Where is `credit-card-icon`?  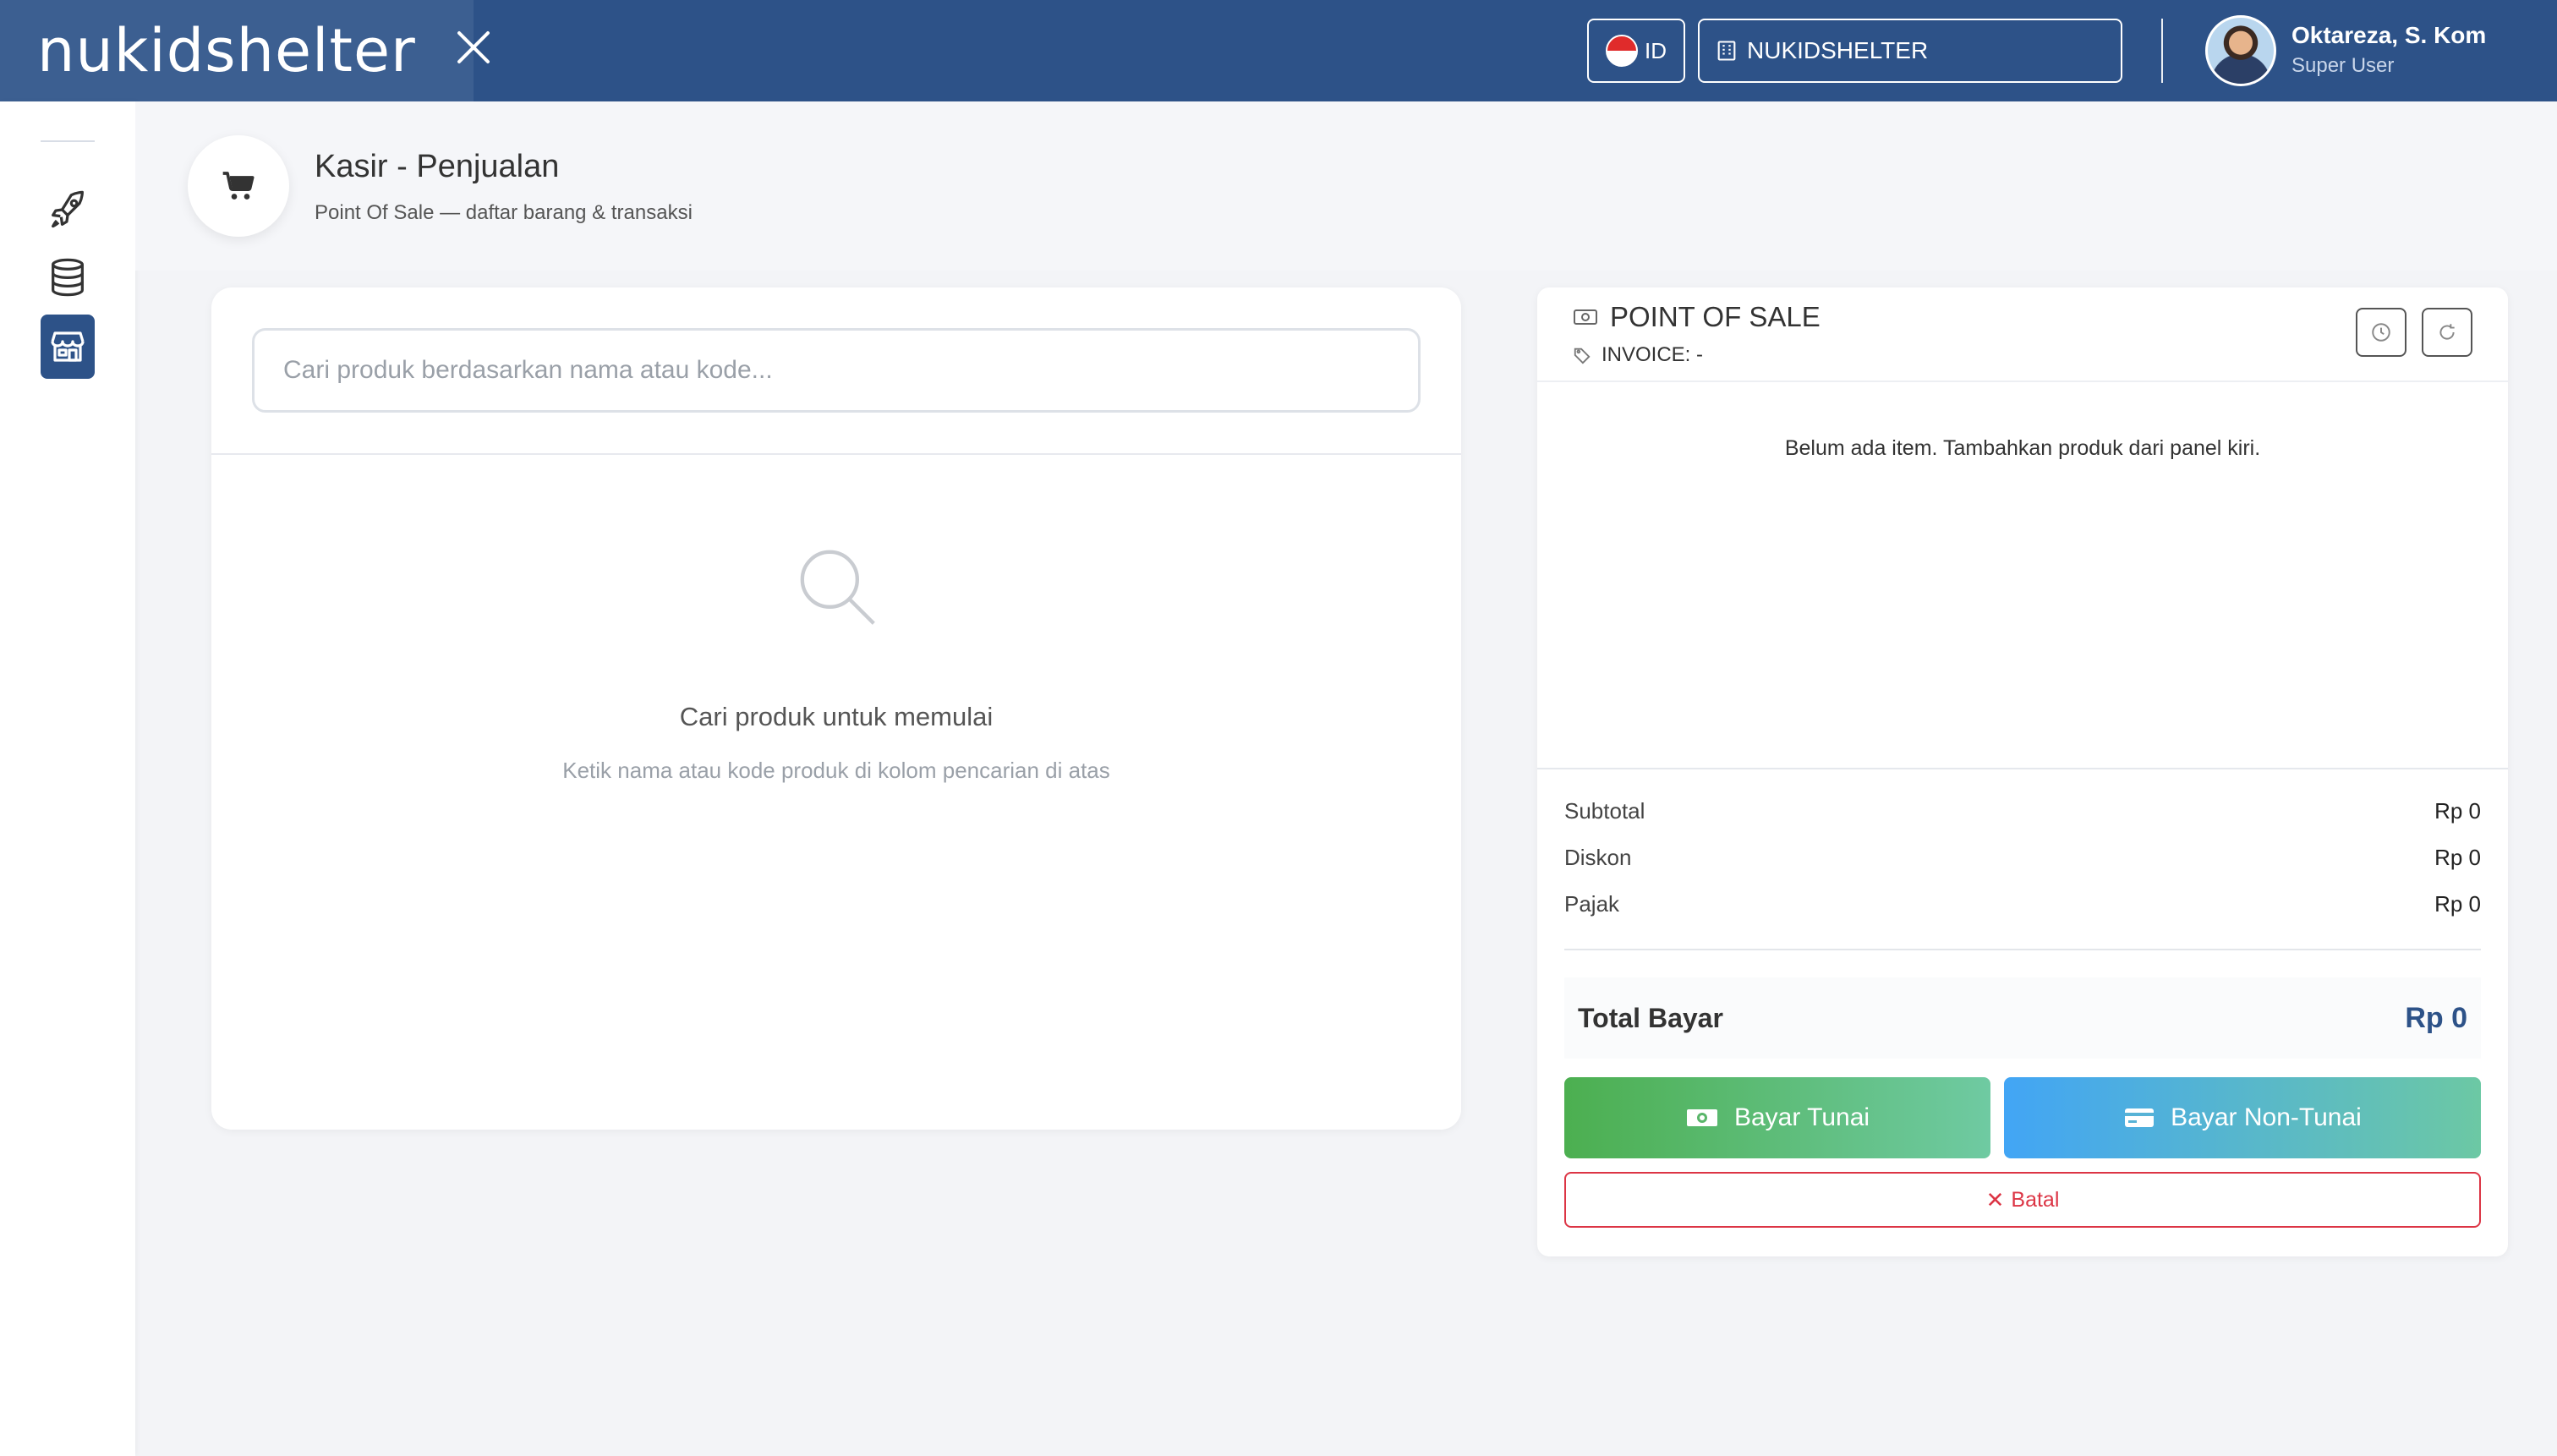 credit-card-icon is located at coordinates (2140, 1117).